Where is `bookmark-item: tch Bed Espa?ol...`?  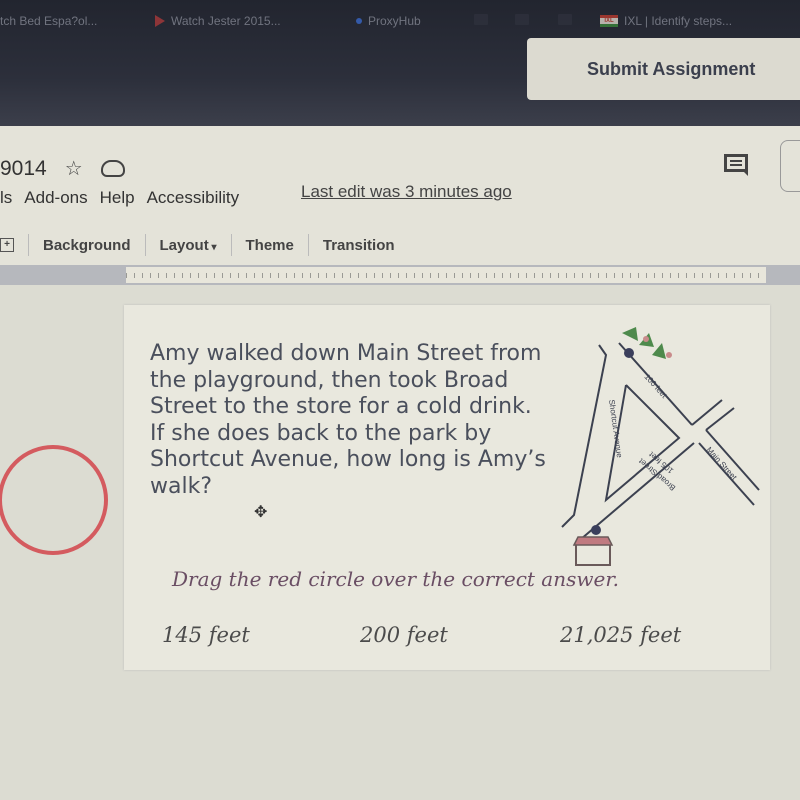
bookmark-item: tch Bed Espa?ol... is located at coordinates (48, 21).